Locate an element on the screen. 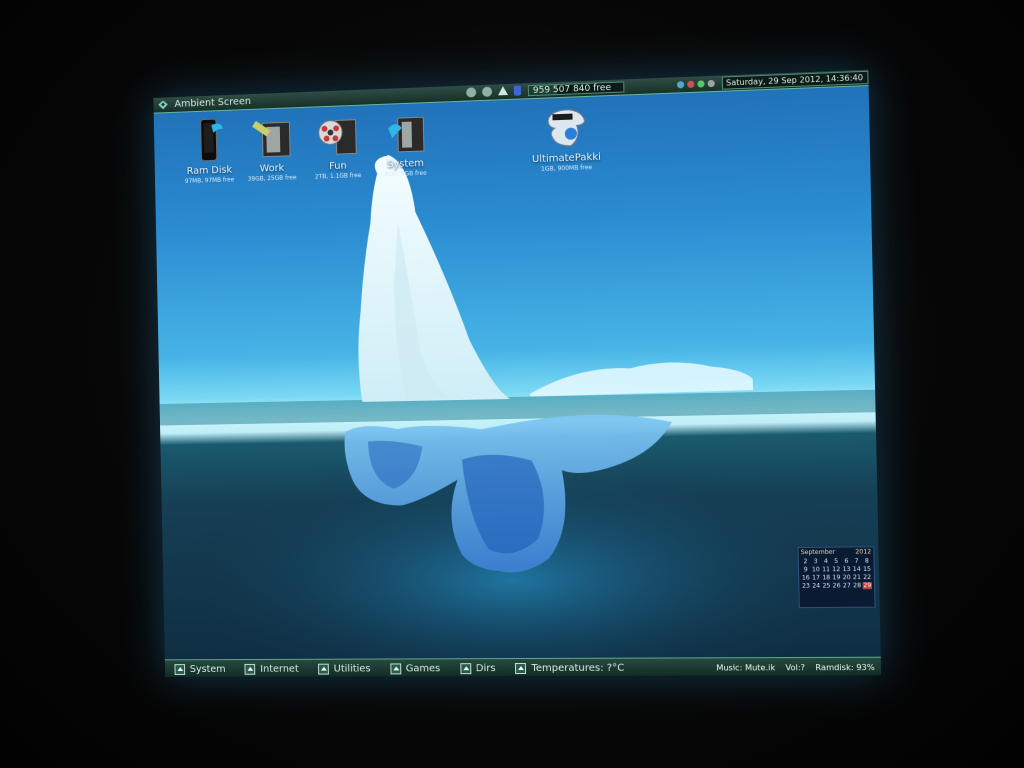 The image size is (1024, 768). calendar-day: 19 is located at coordinates (836, 577).